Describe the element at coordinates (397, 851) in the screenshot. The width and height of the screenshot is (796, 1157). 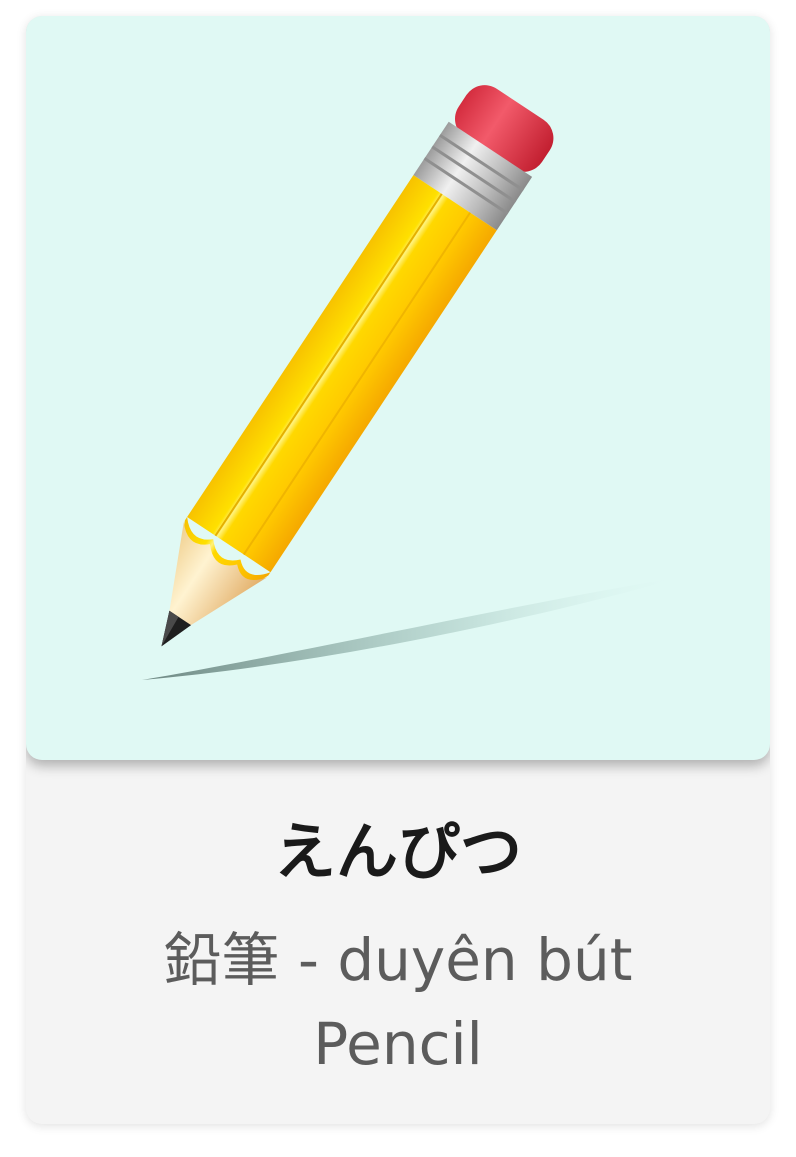
I see `hiragana-word: えんぴつ` at that location.